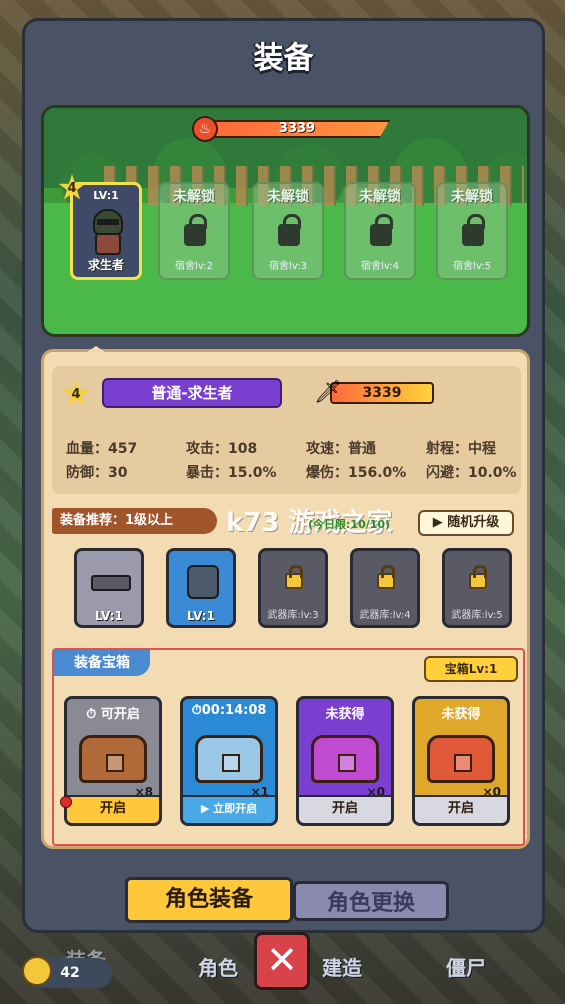 The height and width of the screenshot is (1004, 565). I want to click on panel-title: 装备, so click(283, 58).